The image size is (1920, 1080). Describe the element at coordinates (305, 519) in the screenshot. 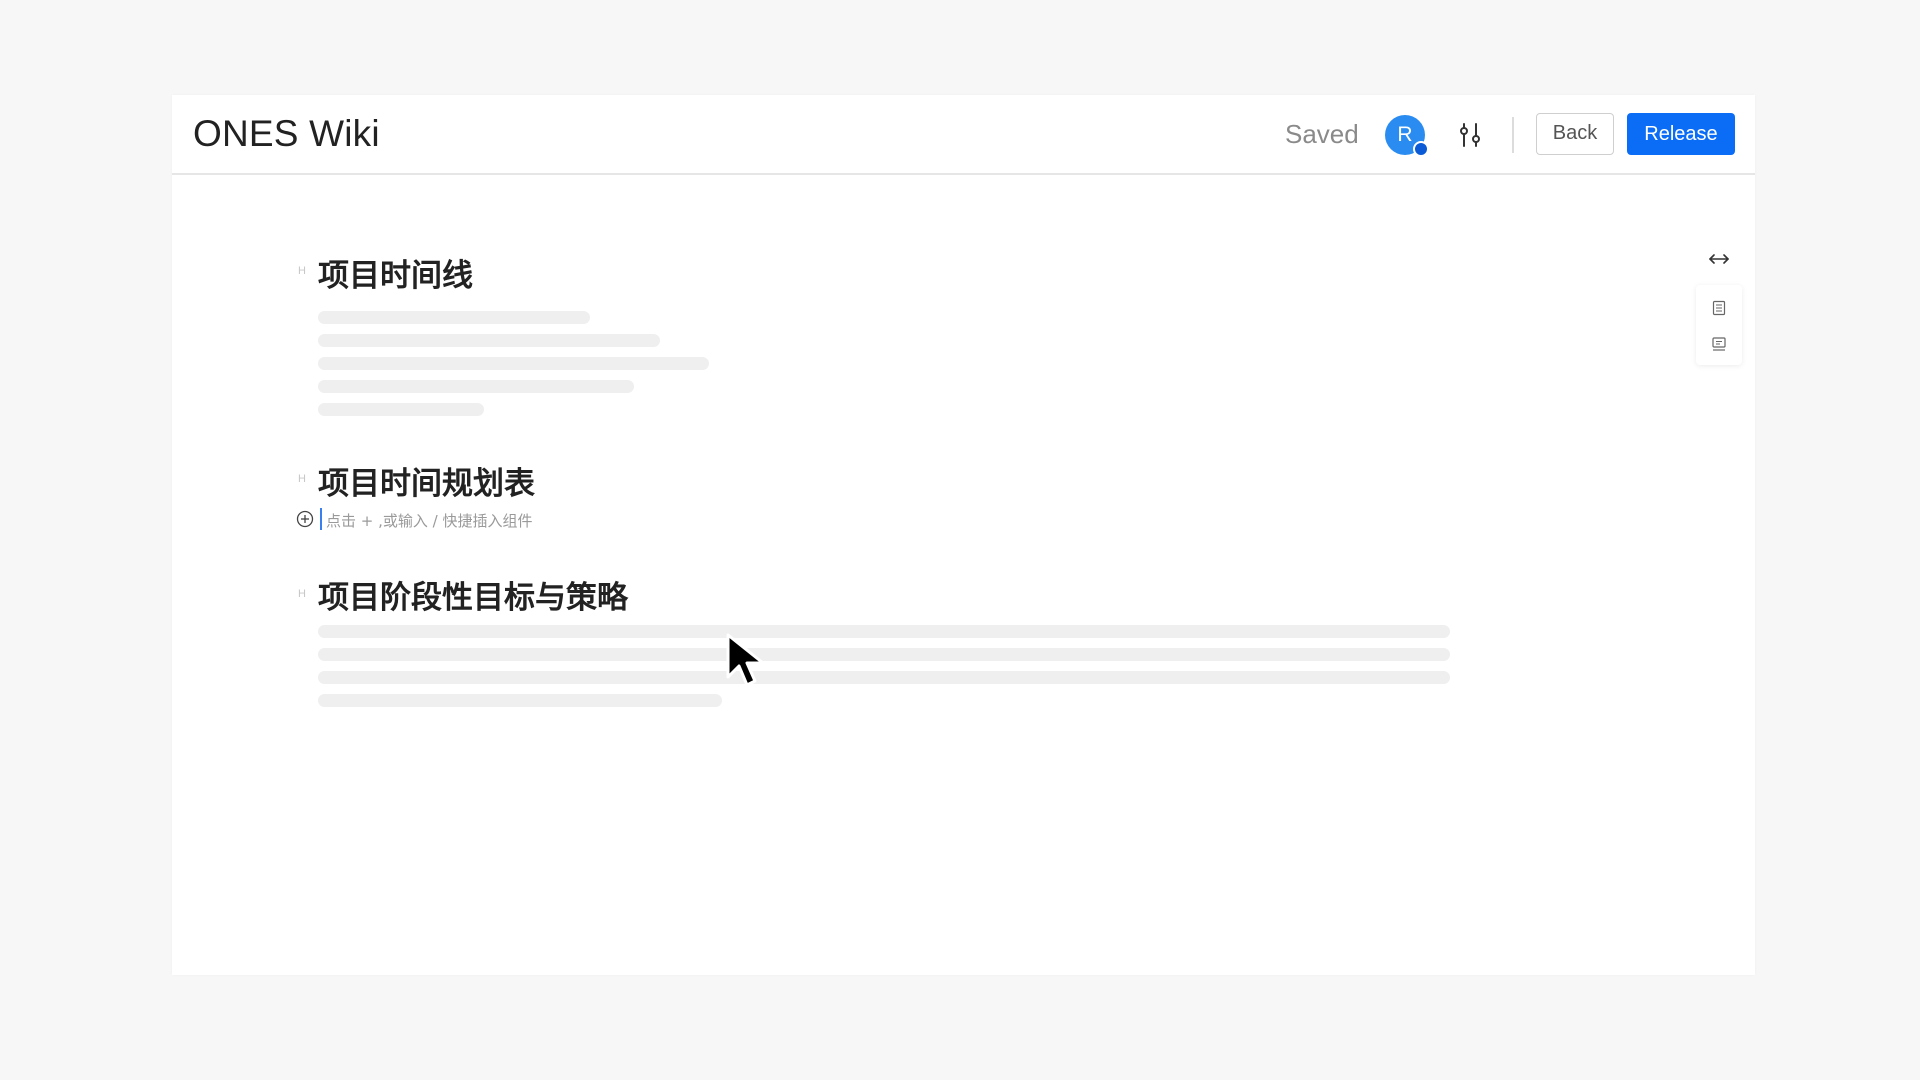

I see `plus-circle-icon` at that location.